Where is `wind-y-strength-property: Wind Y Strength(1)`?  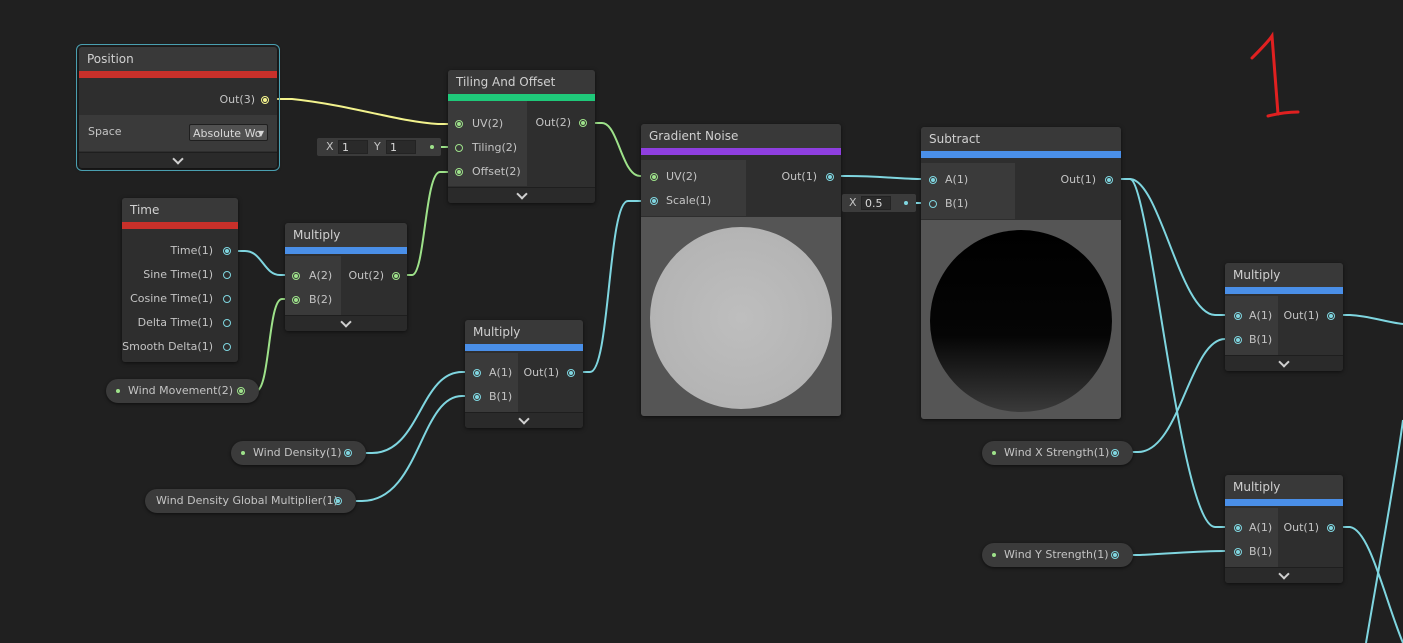 wind-y-strength-property: Wind Y Strength(1) is located at coordinates (1057, 555).